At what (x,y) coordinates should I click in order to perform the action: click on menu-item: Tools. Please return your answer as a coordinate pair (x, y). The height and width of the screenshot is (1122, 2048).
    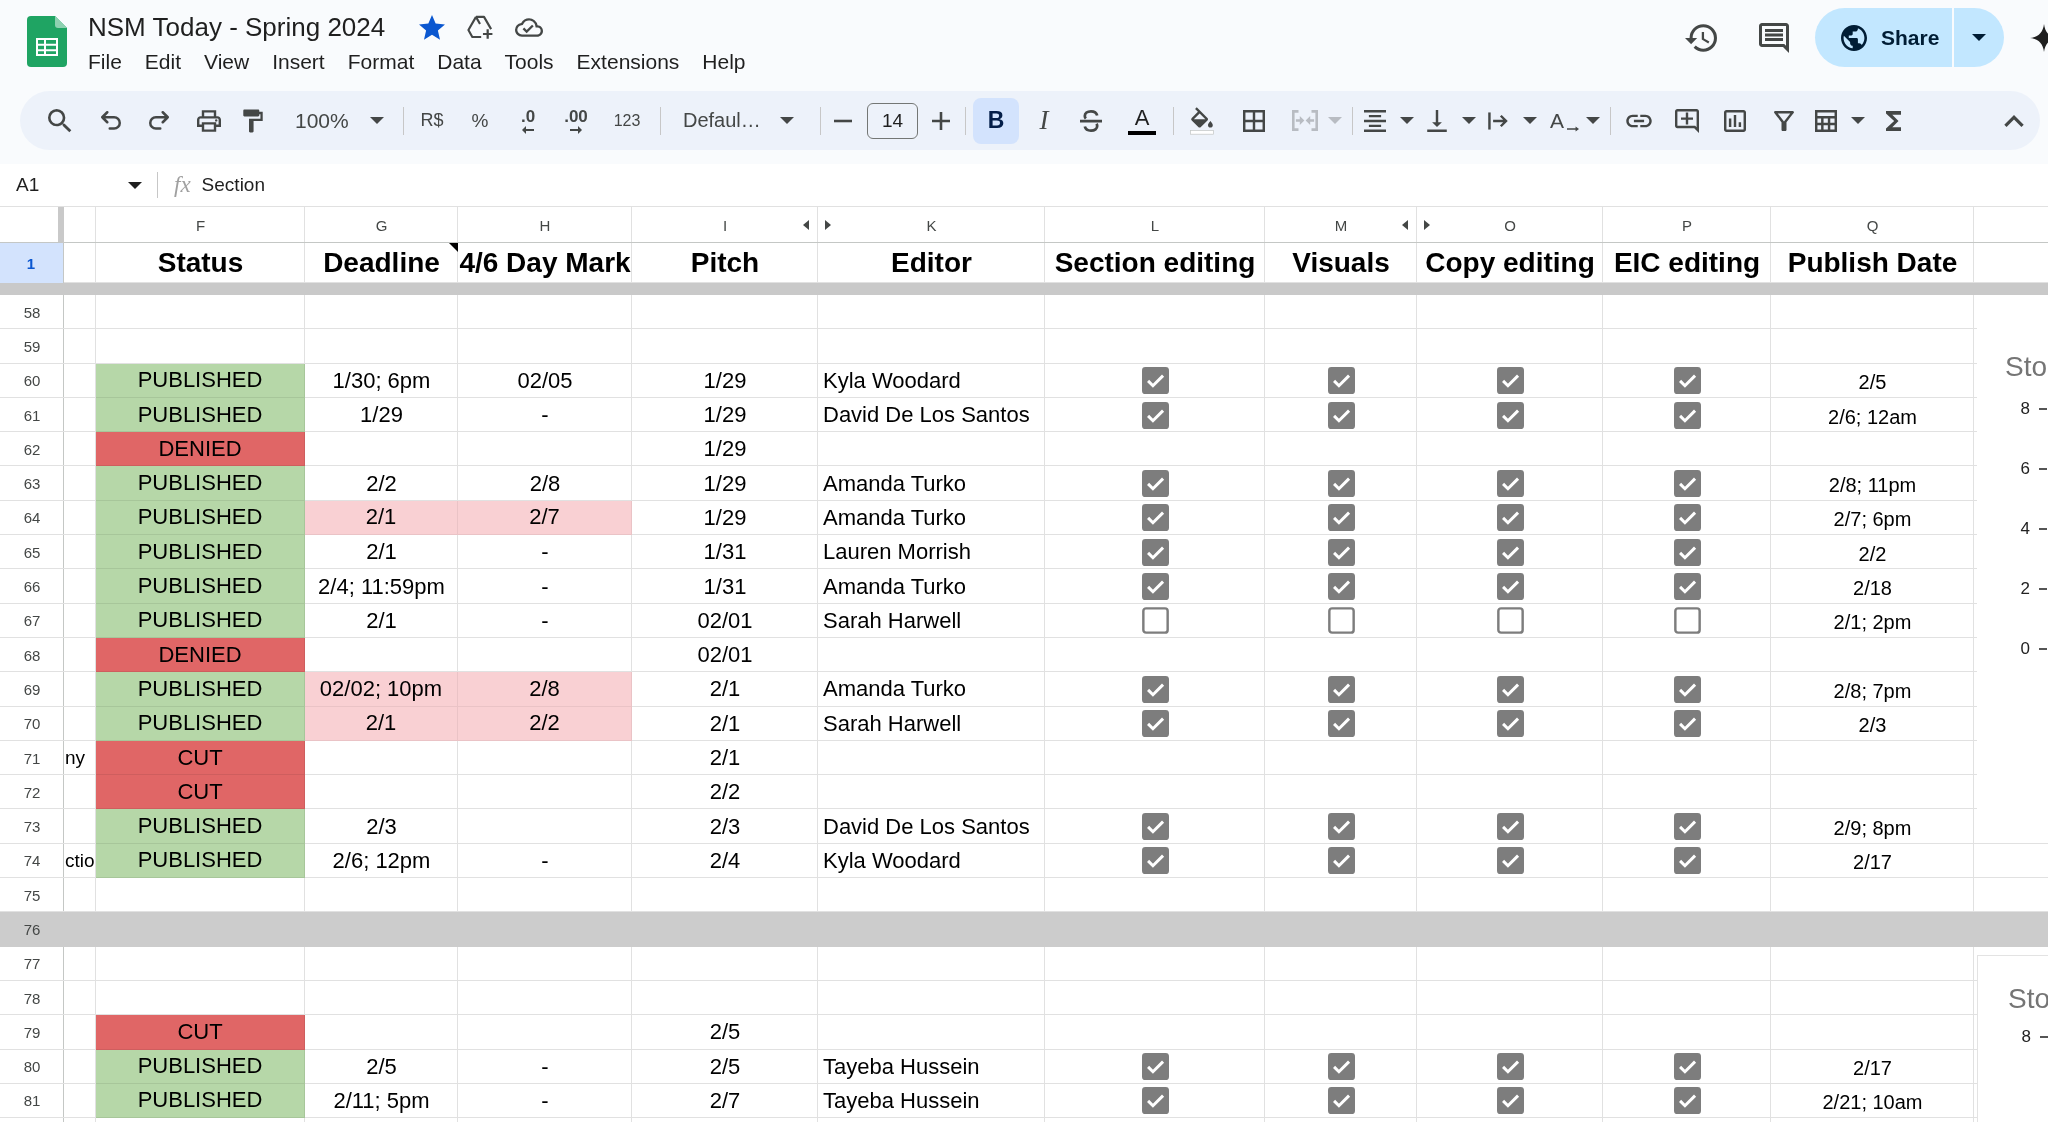
    Looking at the image, I should click on (529, 62).